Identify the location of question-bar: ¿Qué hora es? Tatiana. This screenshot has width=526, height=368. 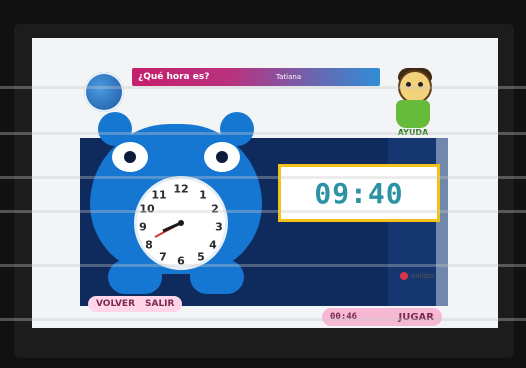
(256, 77).